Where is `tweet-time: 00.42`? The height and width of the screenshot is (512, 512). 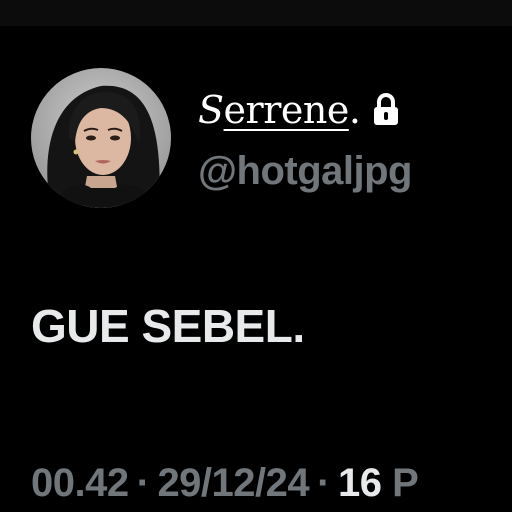
tweet-time: 00.42 is located at coordinates (80, 483).